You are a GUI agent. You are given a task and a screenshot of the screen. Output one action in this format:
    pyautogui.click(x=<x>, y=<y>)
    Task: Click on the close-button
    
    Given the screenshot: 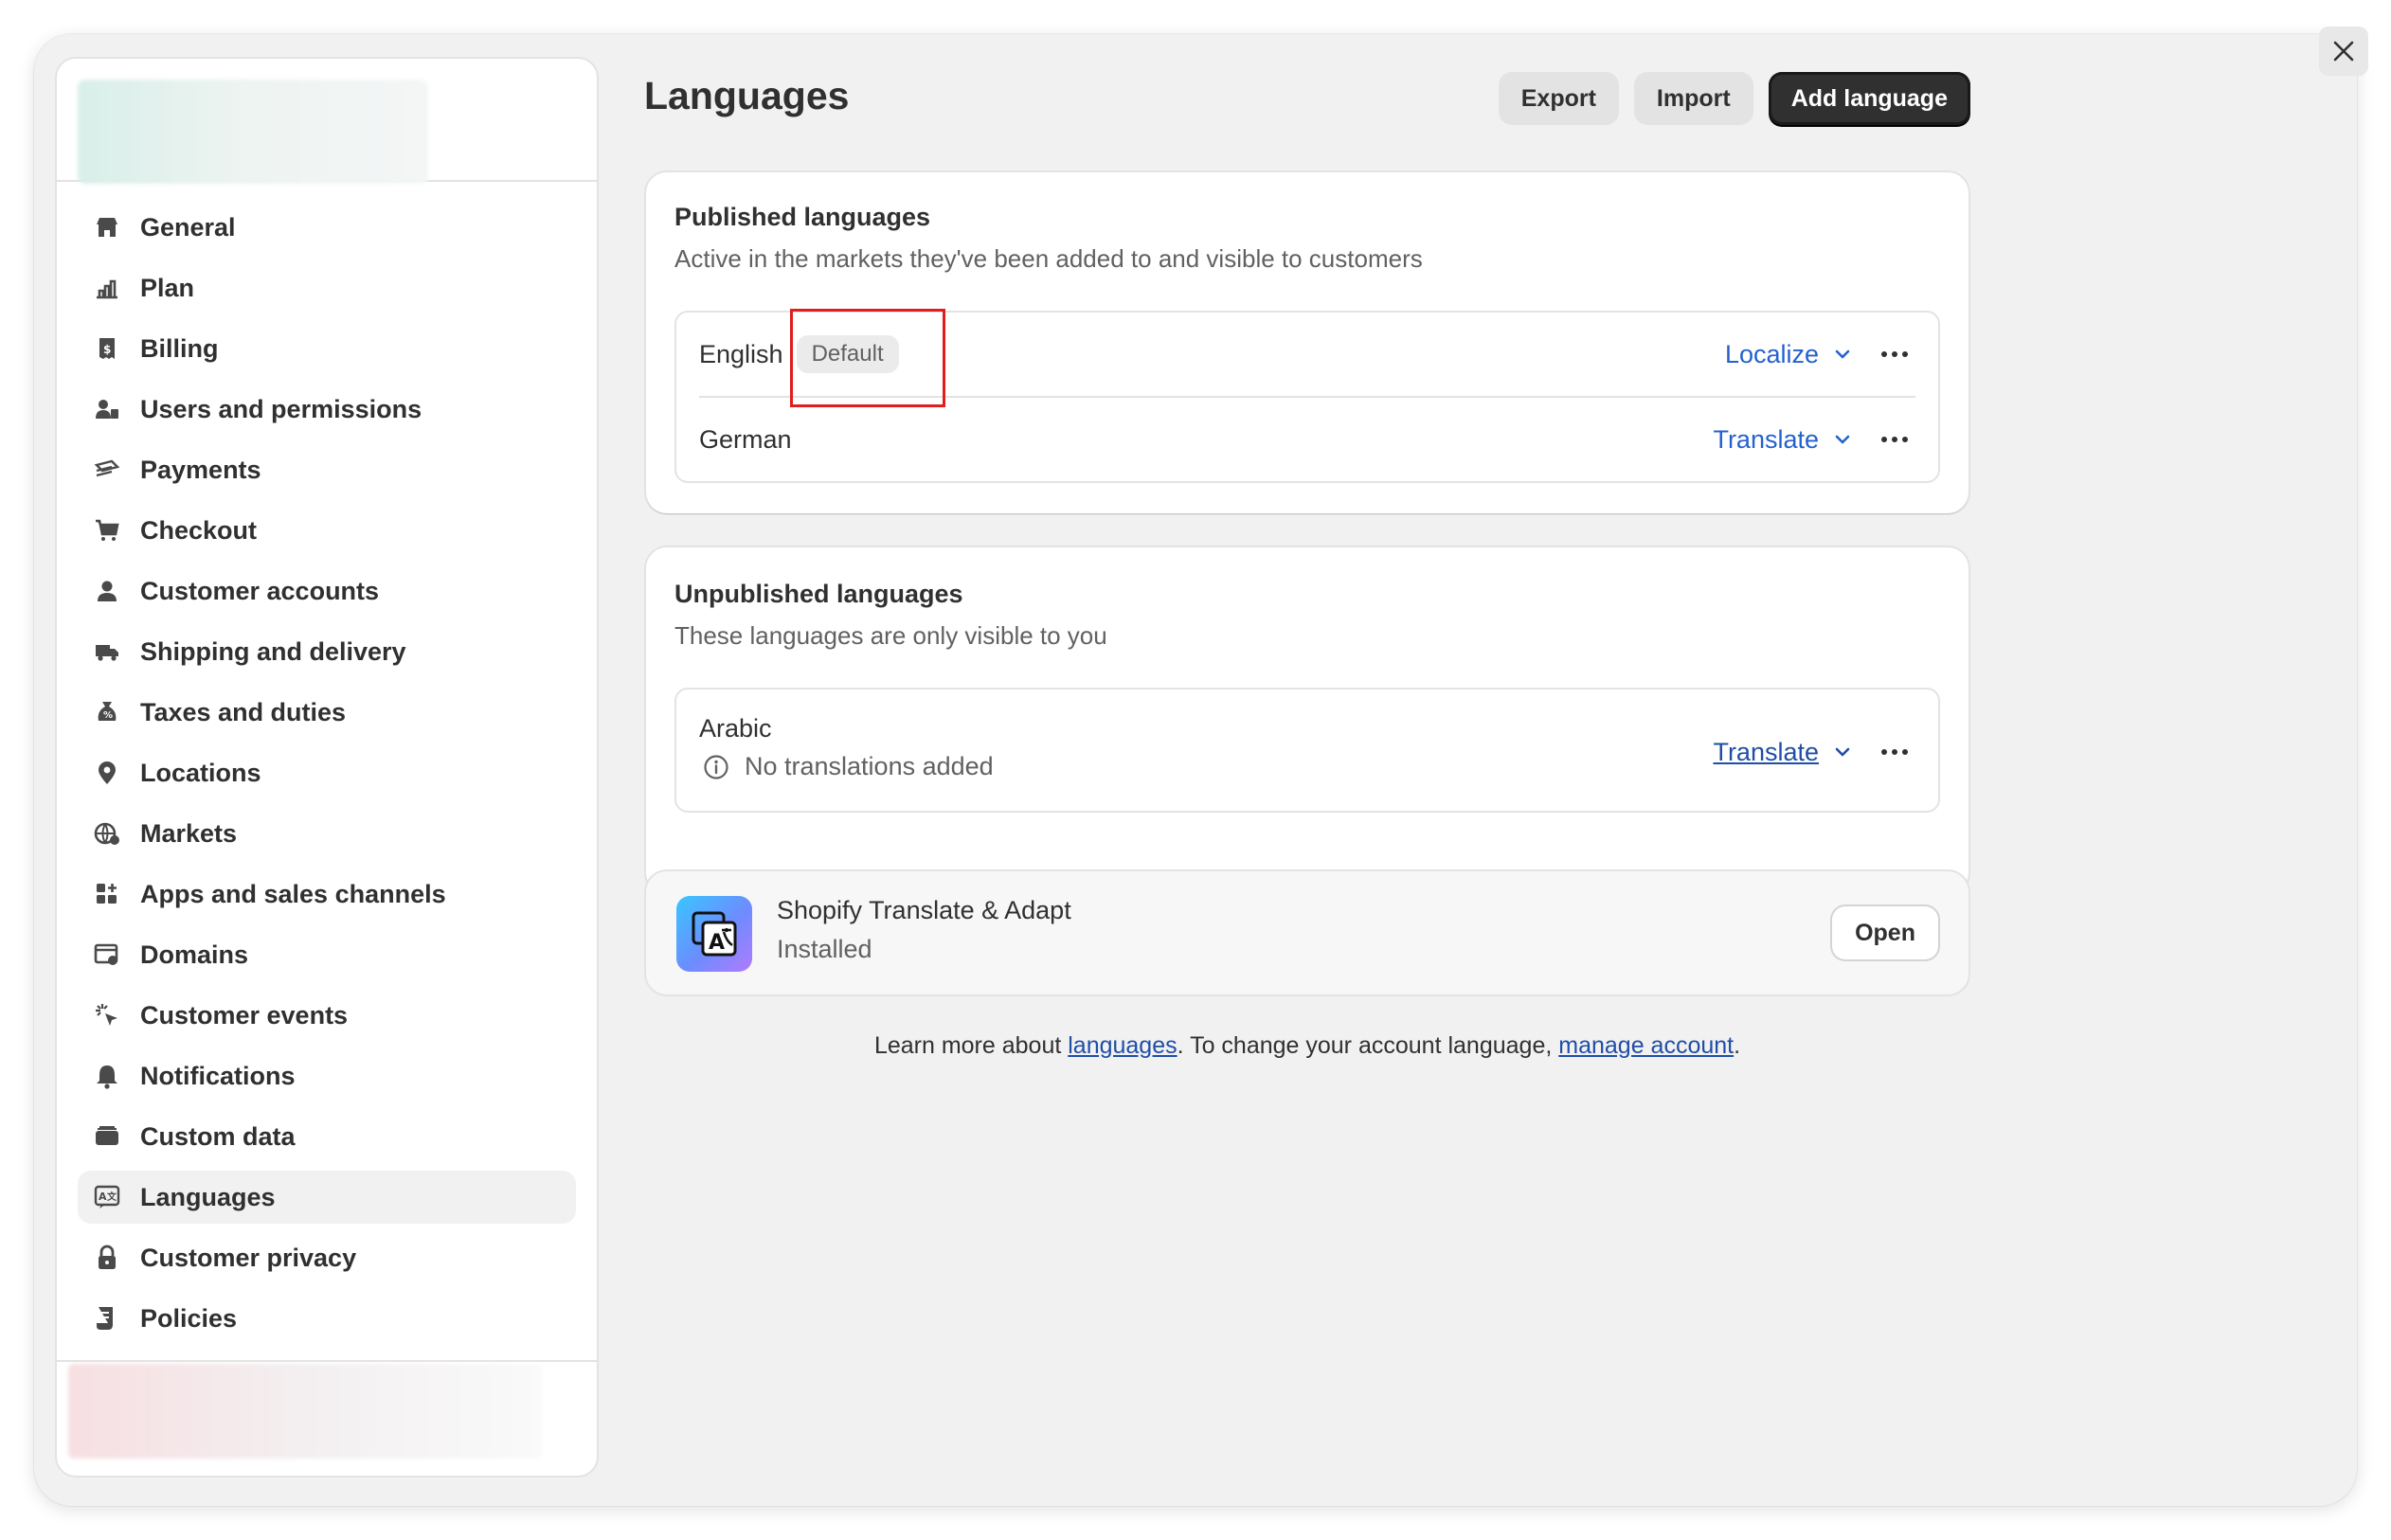 What is the action you would take?
    pyautogui.click(x=2343, y=51)
    